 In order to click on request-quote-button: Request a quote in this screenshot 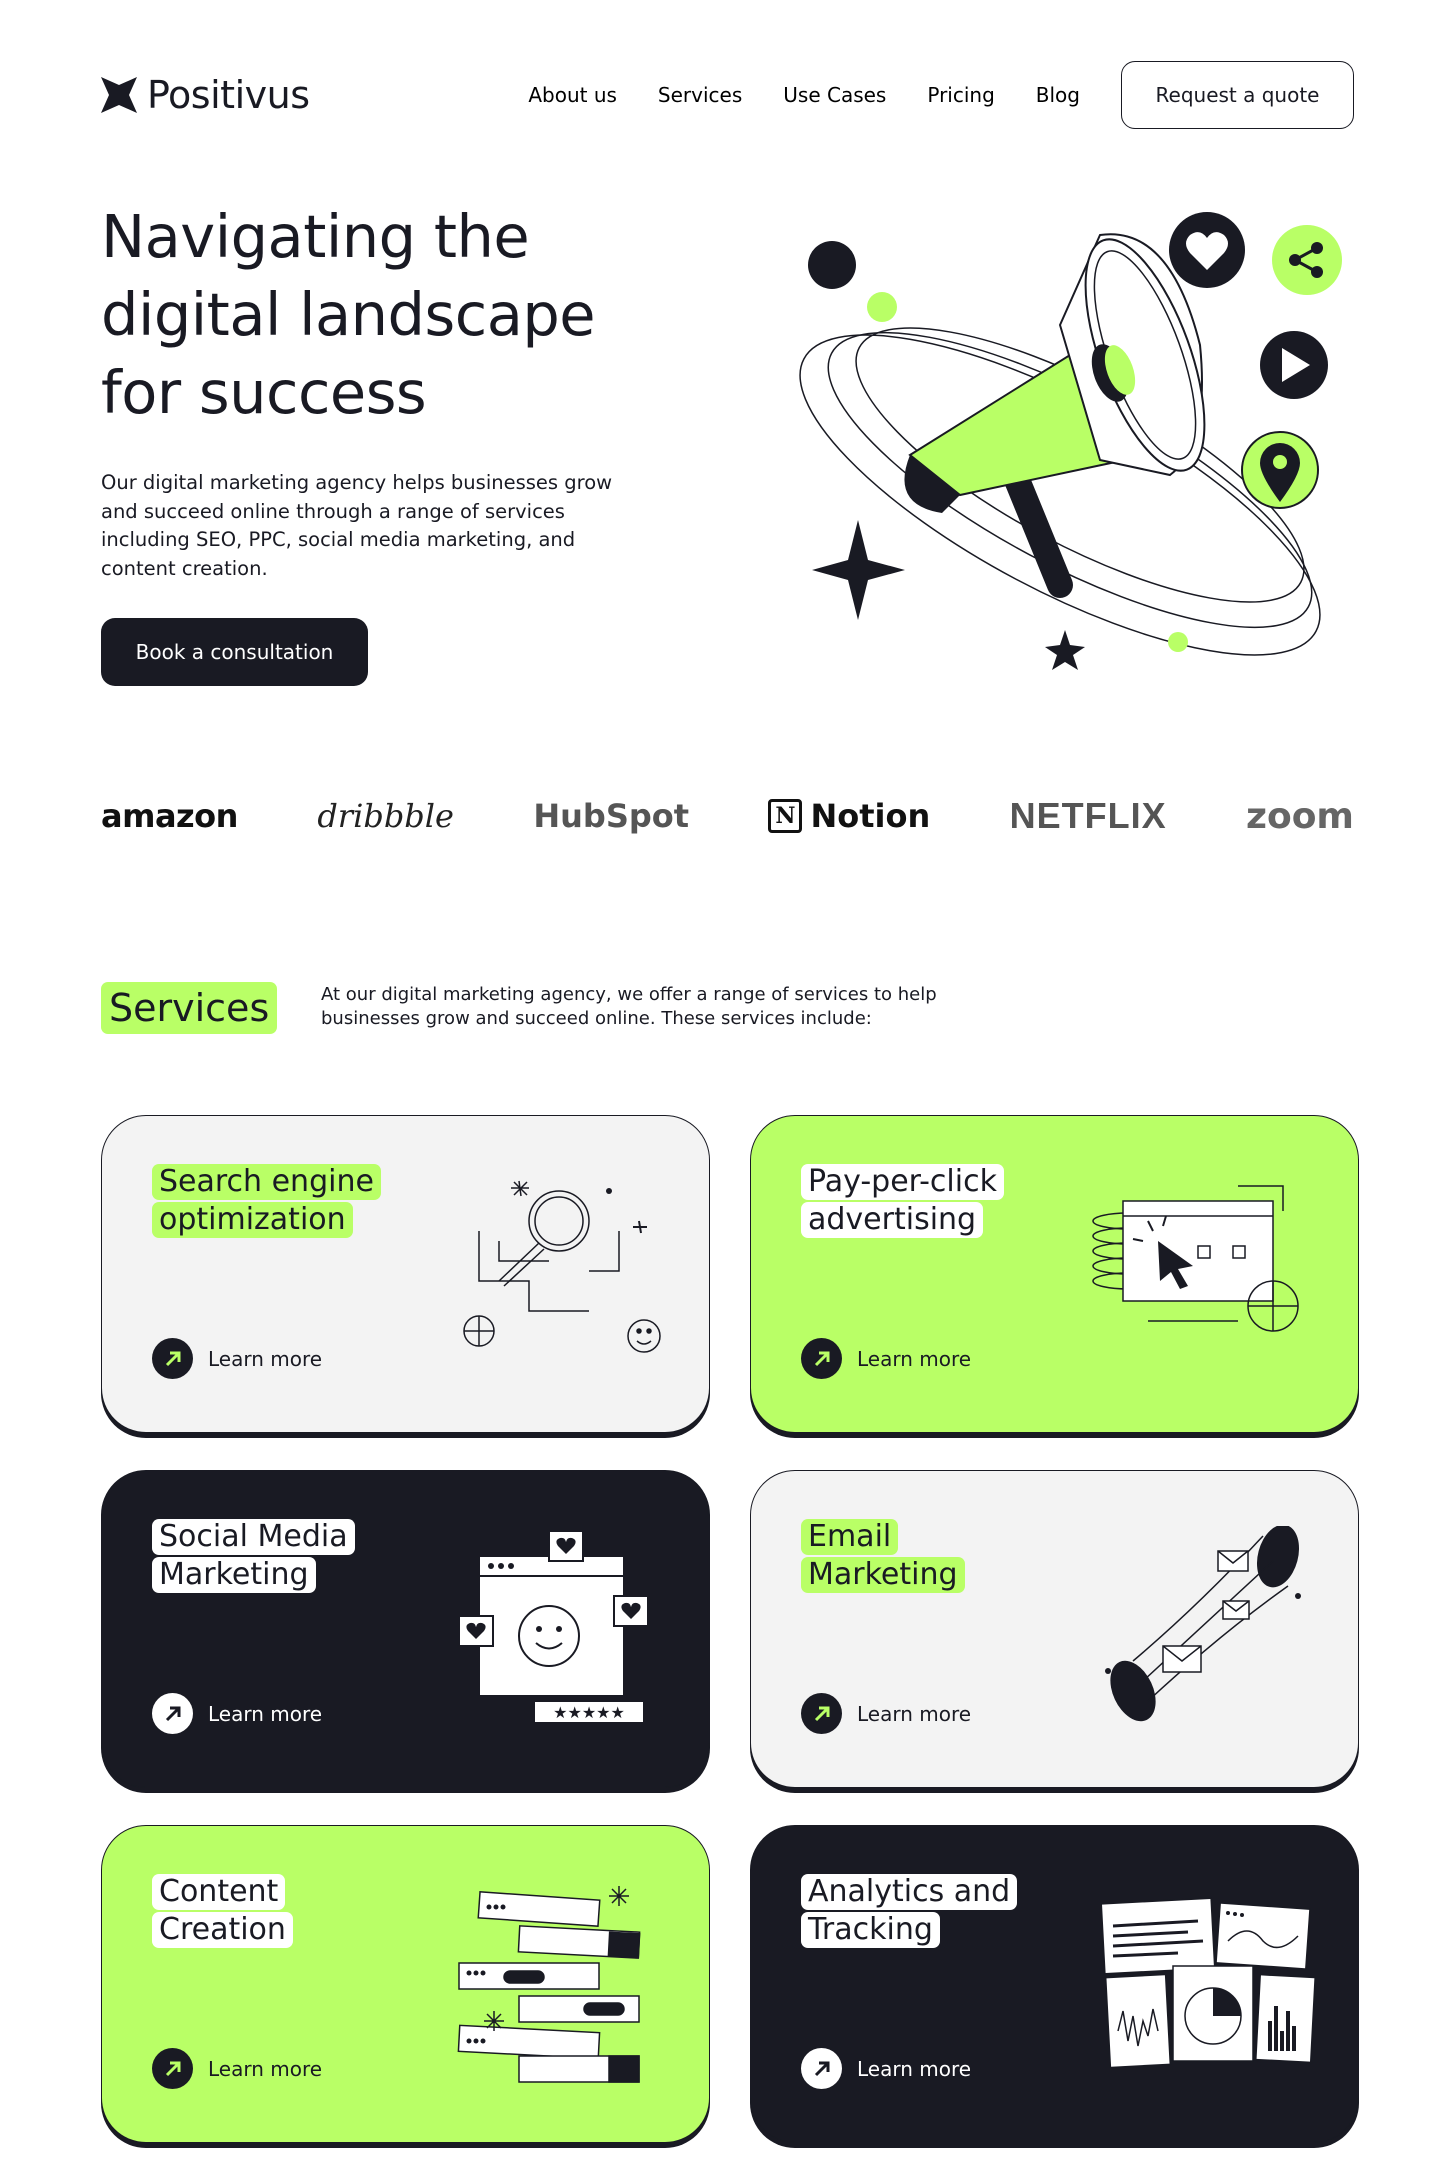, I will do `click(1237, 95)`.